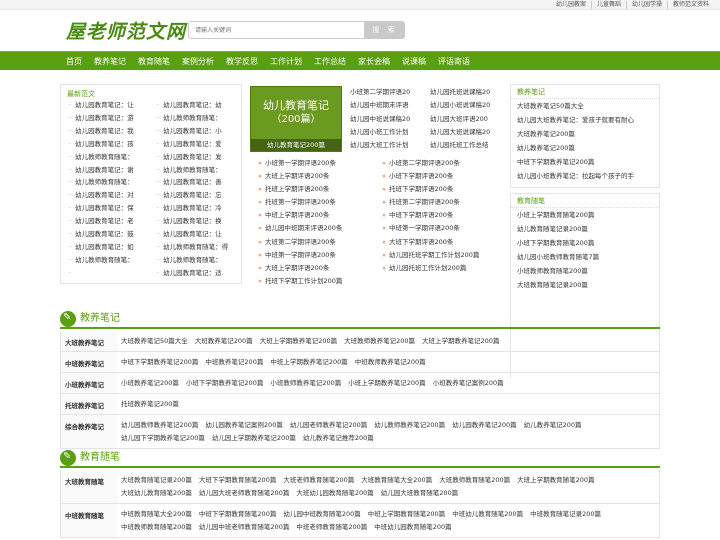 Image resolution: width=720 pixels, height=540 pixels. I want to click on nav-item: 评语寄语, so click(454, 61).